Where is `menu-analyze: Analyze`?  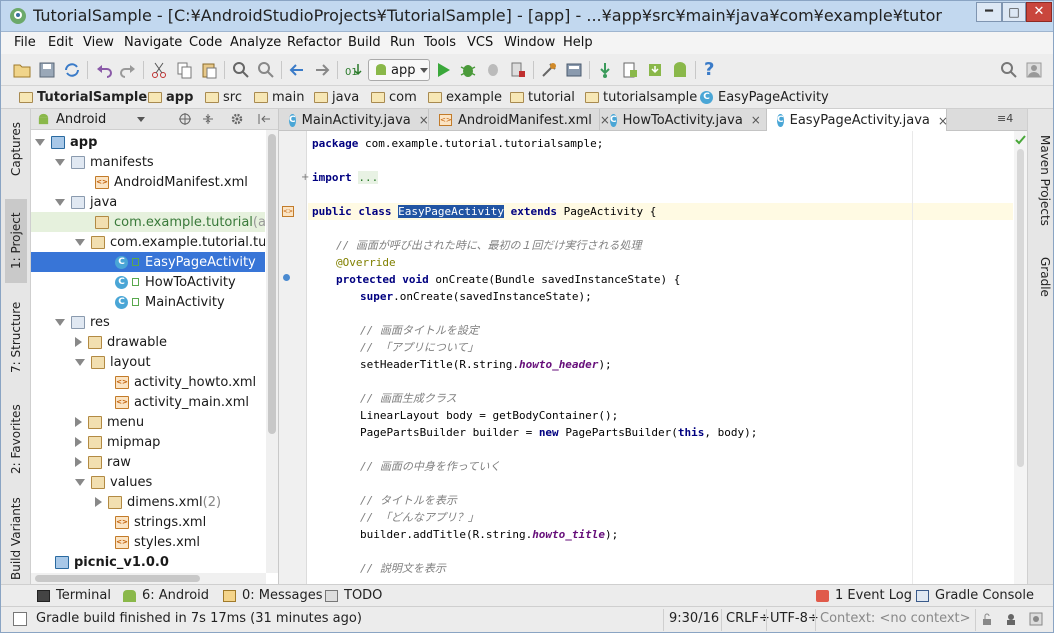 menu-analyze: Analyze is located at coordinates (255, 42).